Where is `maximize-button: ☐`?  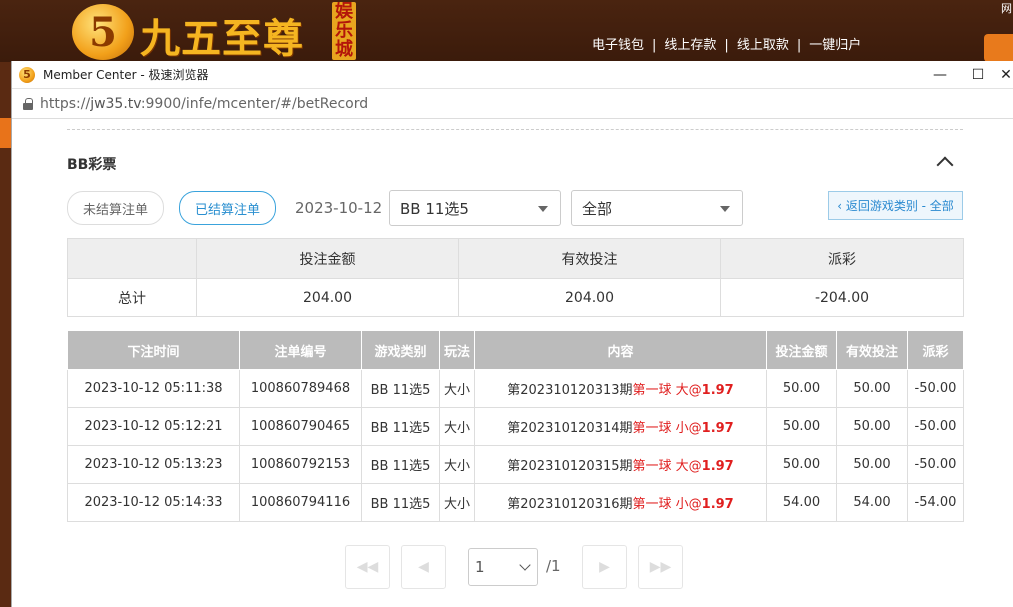
maximize-button: ☐ is located at coordinates (978, 75).